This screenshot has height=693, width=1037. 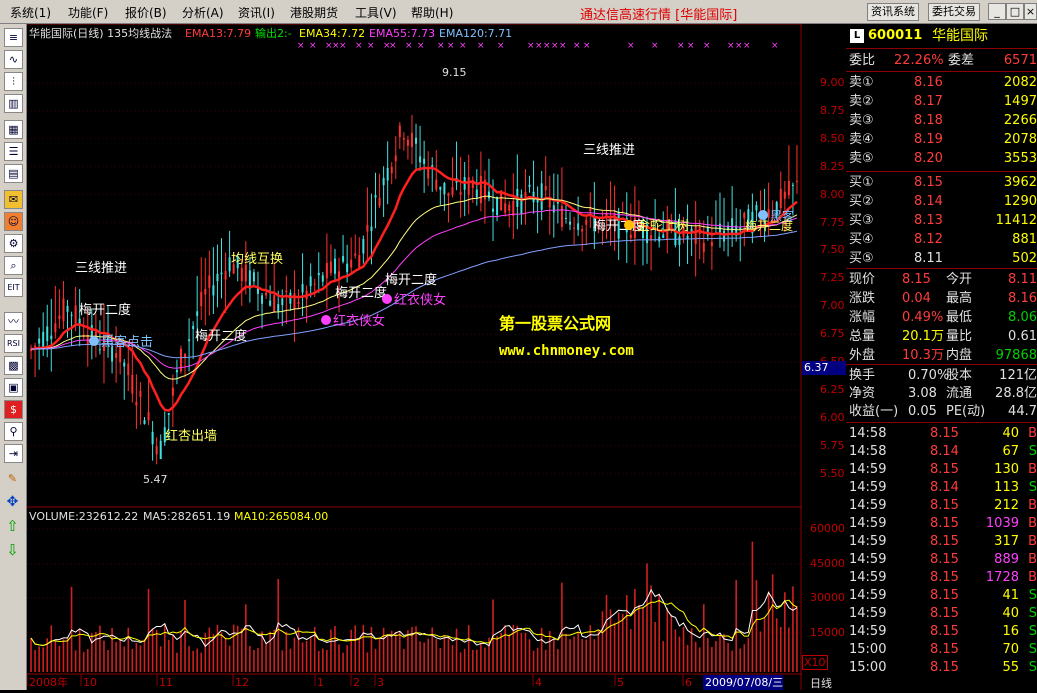 What do you see at coordinates (256, 12) in the screenshot?
I see `menu-info: 资讯(I)` at bounding box center [256, 12].